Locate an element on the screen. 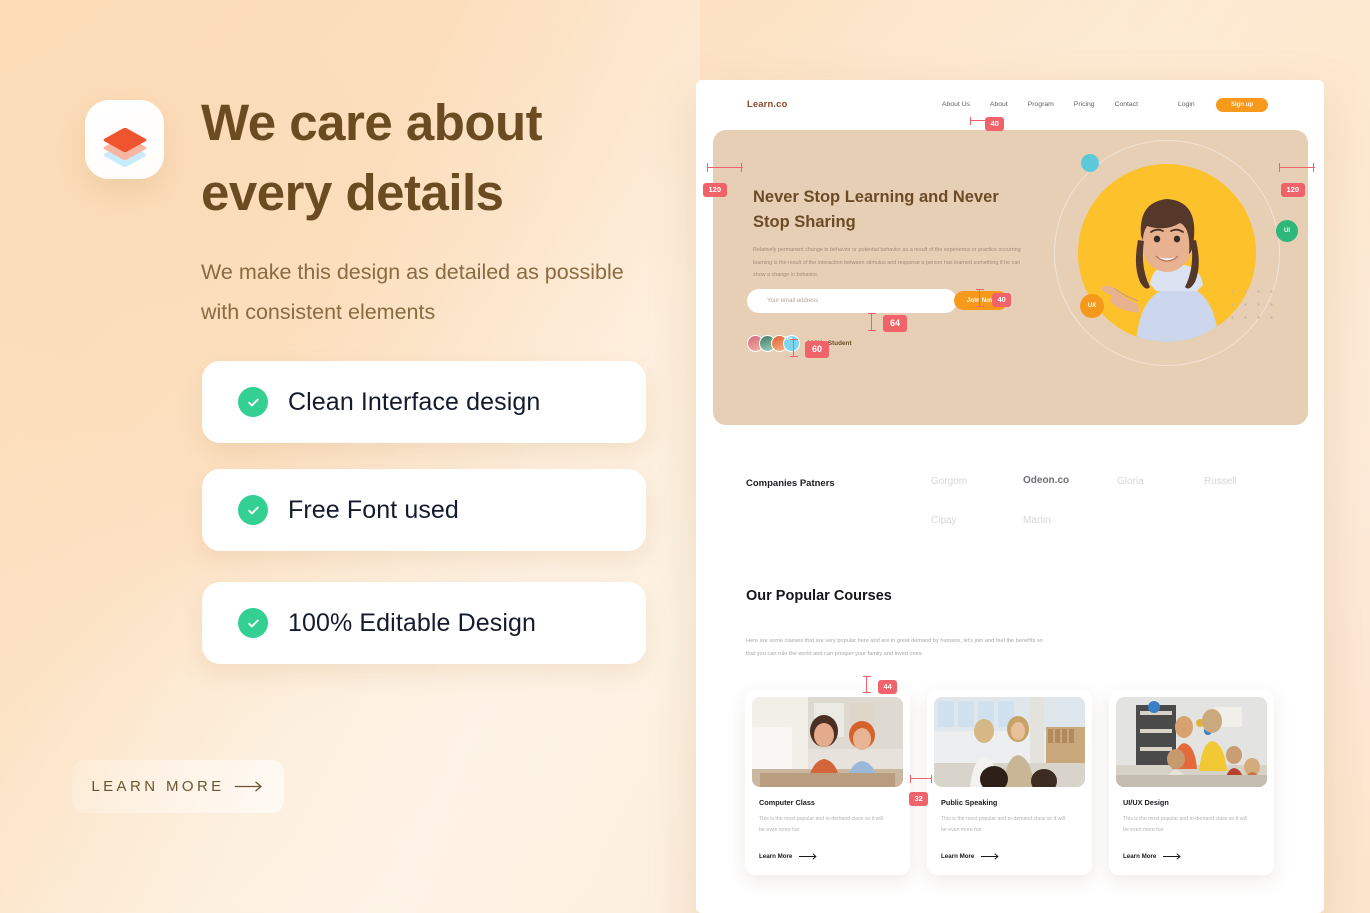  nav-link-pricing: Pricing is located at coordinates (1084, 104).